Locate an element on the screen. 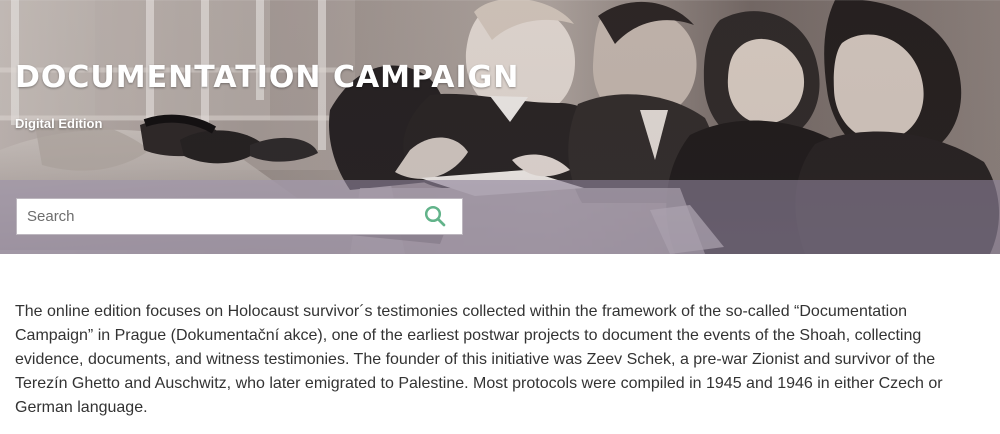 This screenshot has width=1000, height=434. search-input is located at coordinates (212, 216).